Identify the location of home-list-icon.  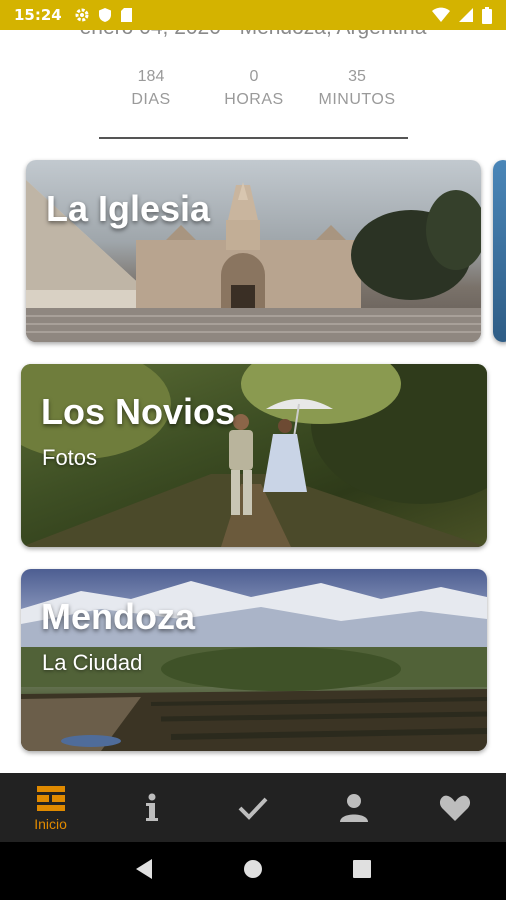
(51, 799).